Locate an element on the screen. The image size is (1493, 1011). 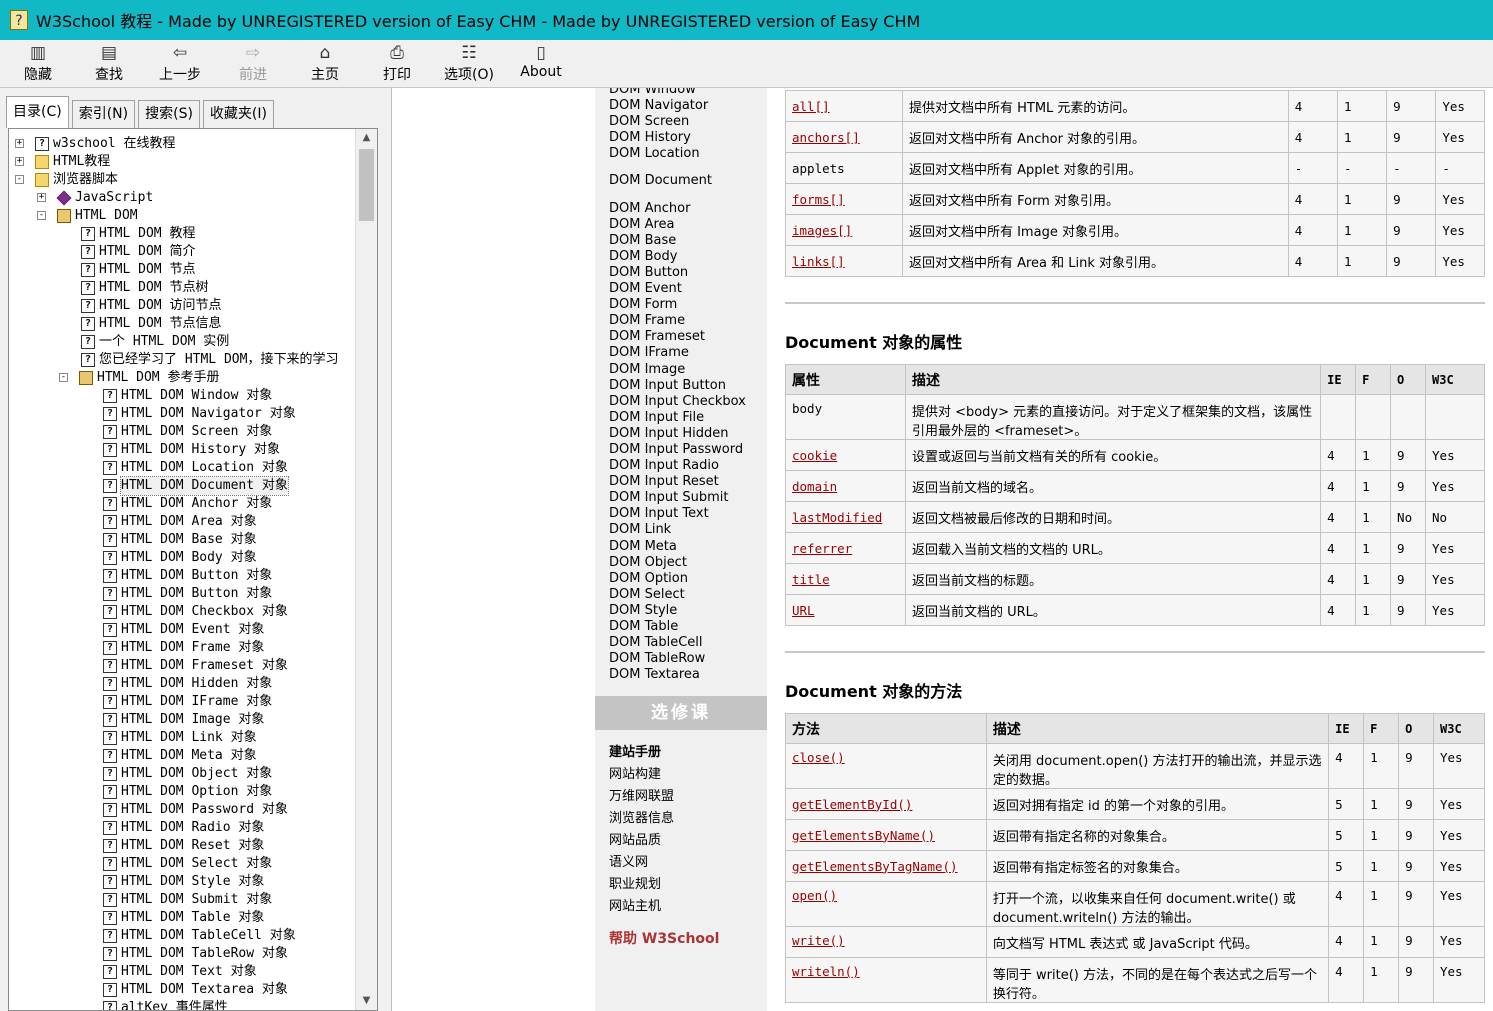
tree-item: - HTML DOM is located at coordinates (182, 216).